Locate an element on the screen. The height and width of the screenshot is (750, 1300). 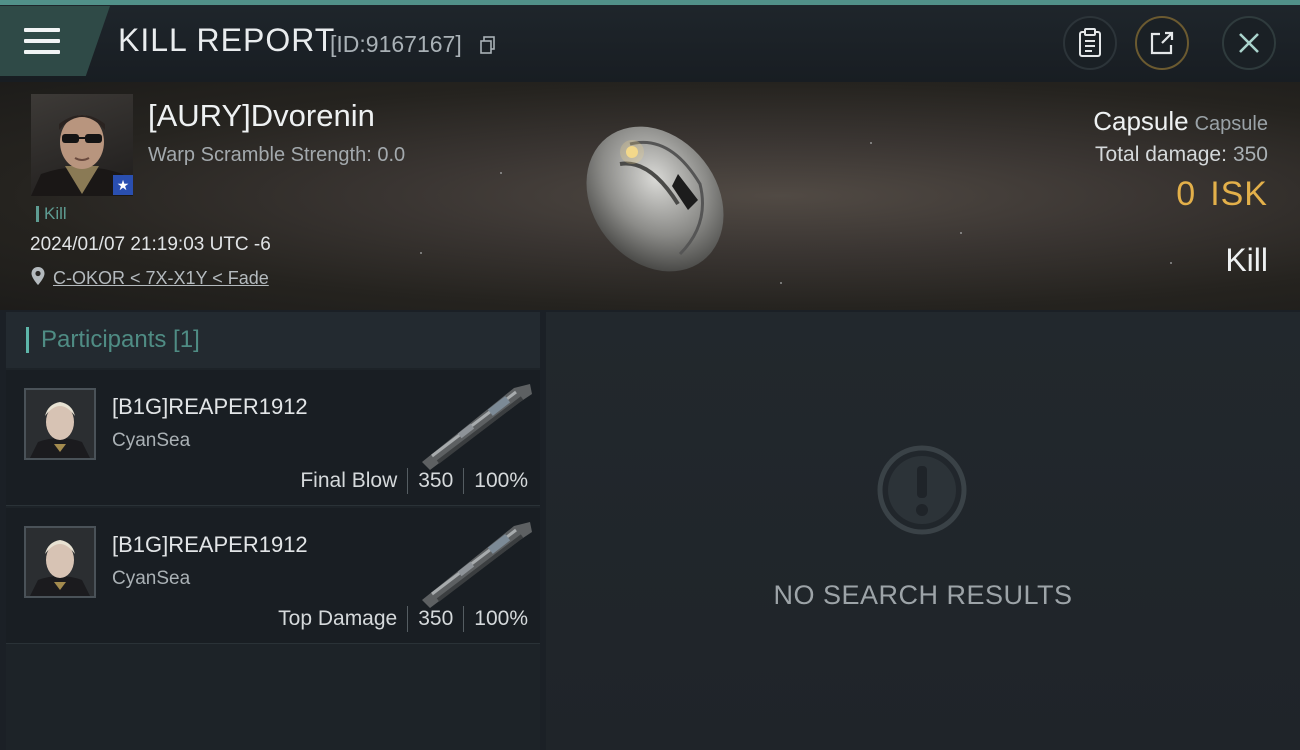
location-pin-icon is located at coordinates (38, 276).